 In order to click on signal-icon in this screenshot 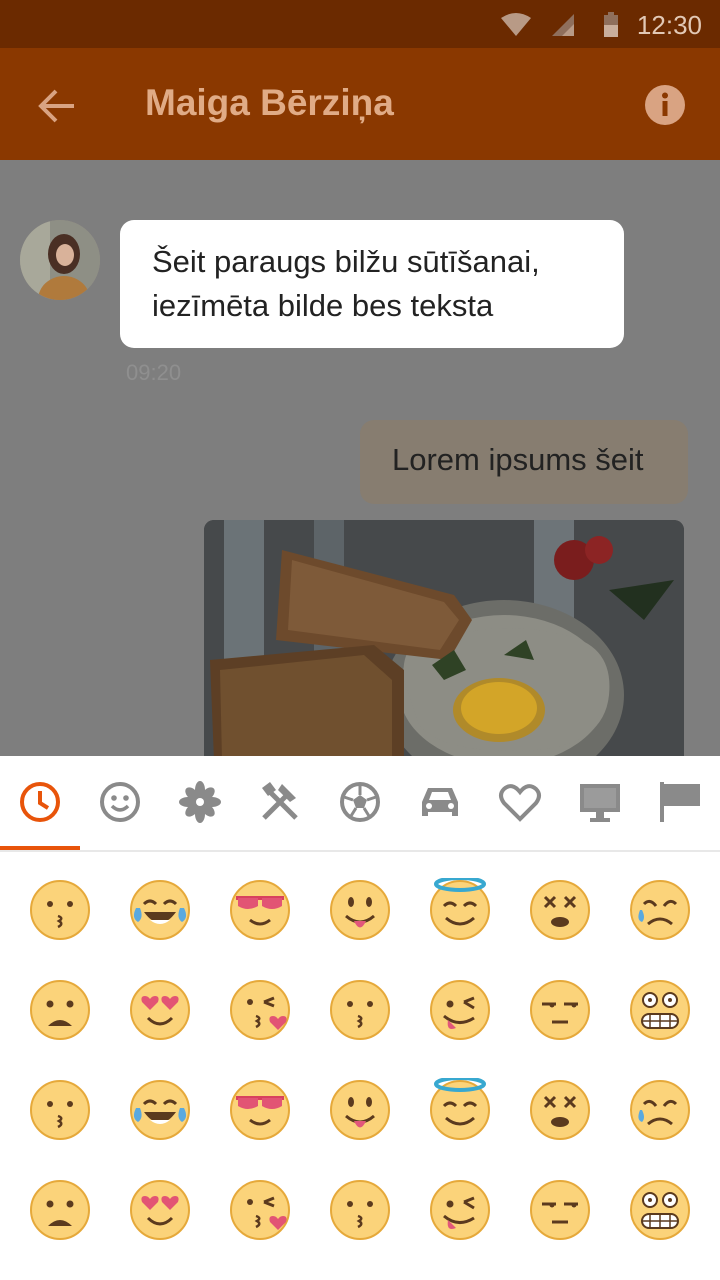, I will do `click(563, 25)`.